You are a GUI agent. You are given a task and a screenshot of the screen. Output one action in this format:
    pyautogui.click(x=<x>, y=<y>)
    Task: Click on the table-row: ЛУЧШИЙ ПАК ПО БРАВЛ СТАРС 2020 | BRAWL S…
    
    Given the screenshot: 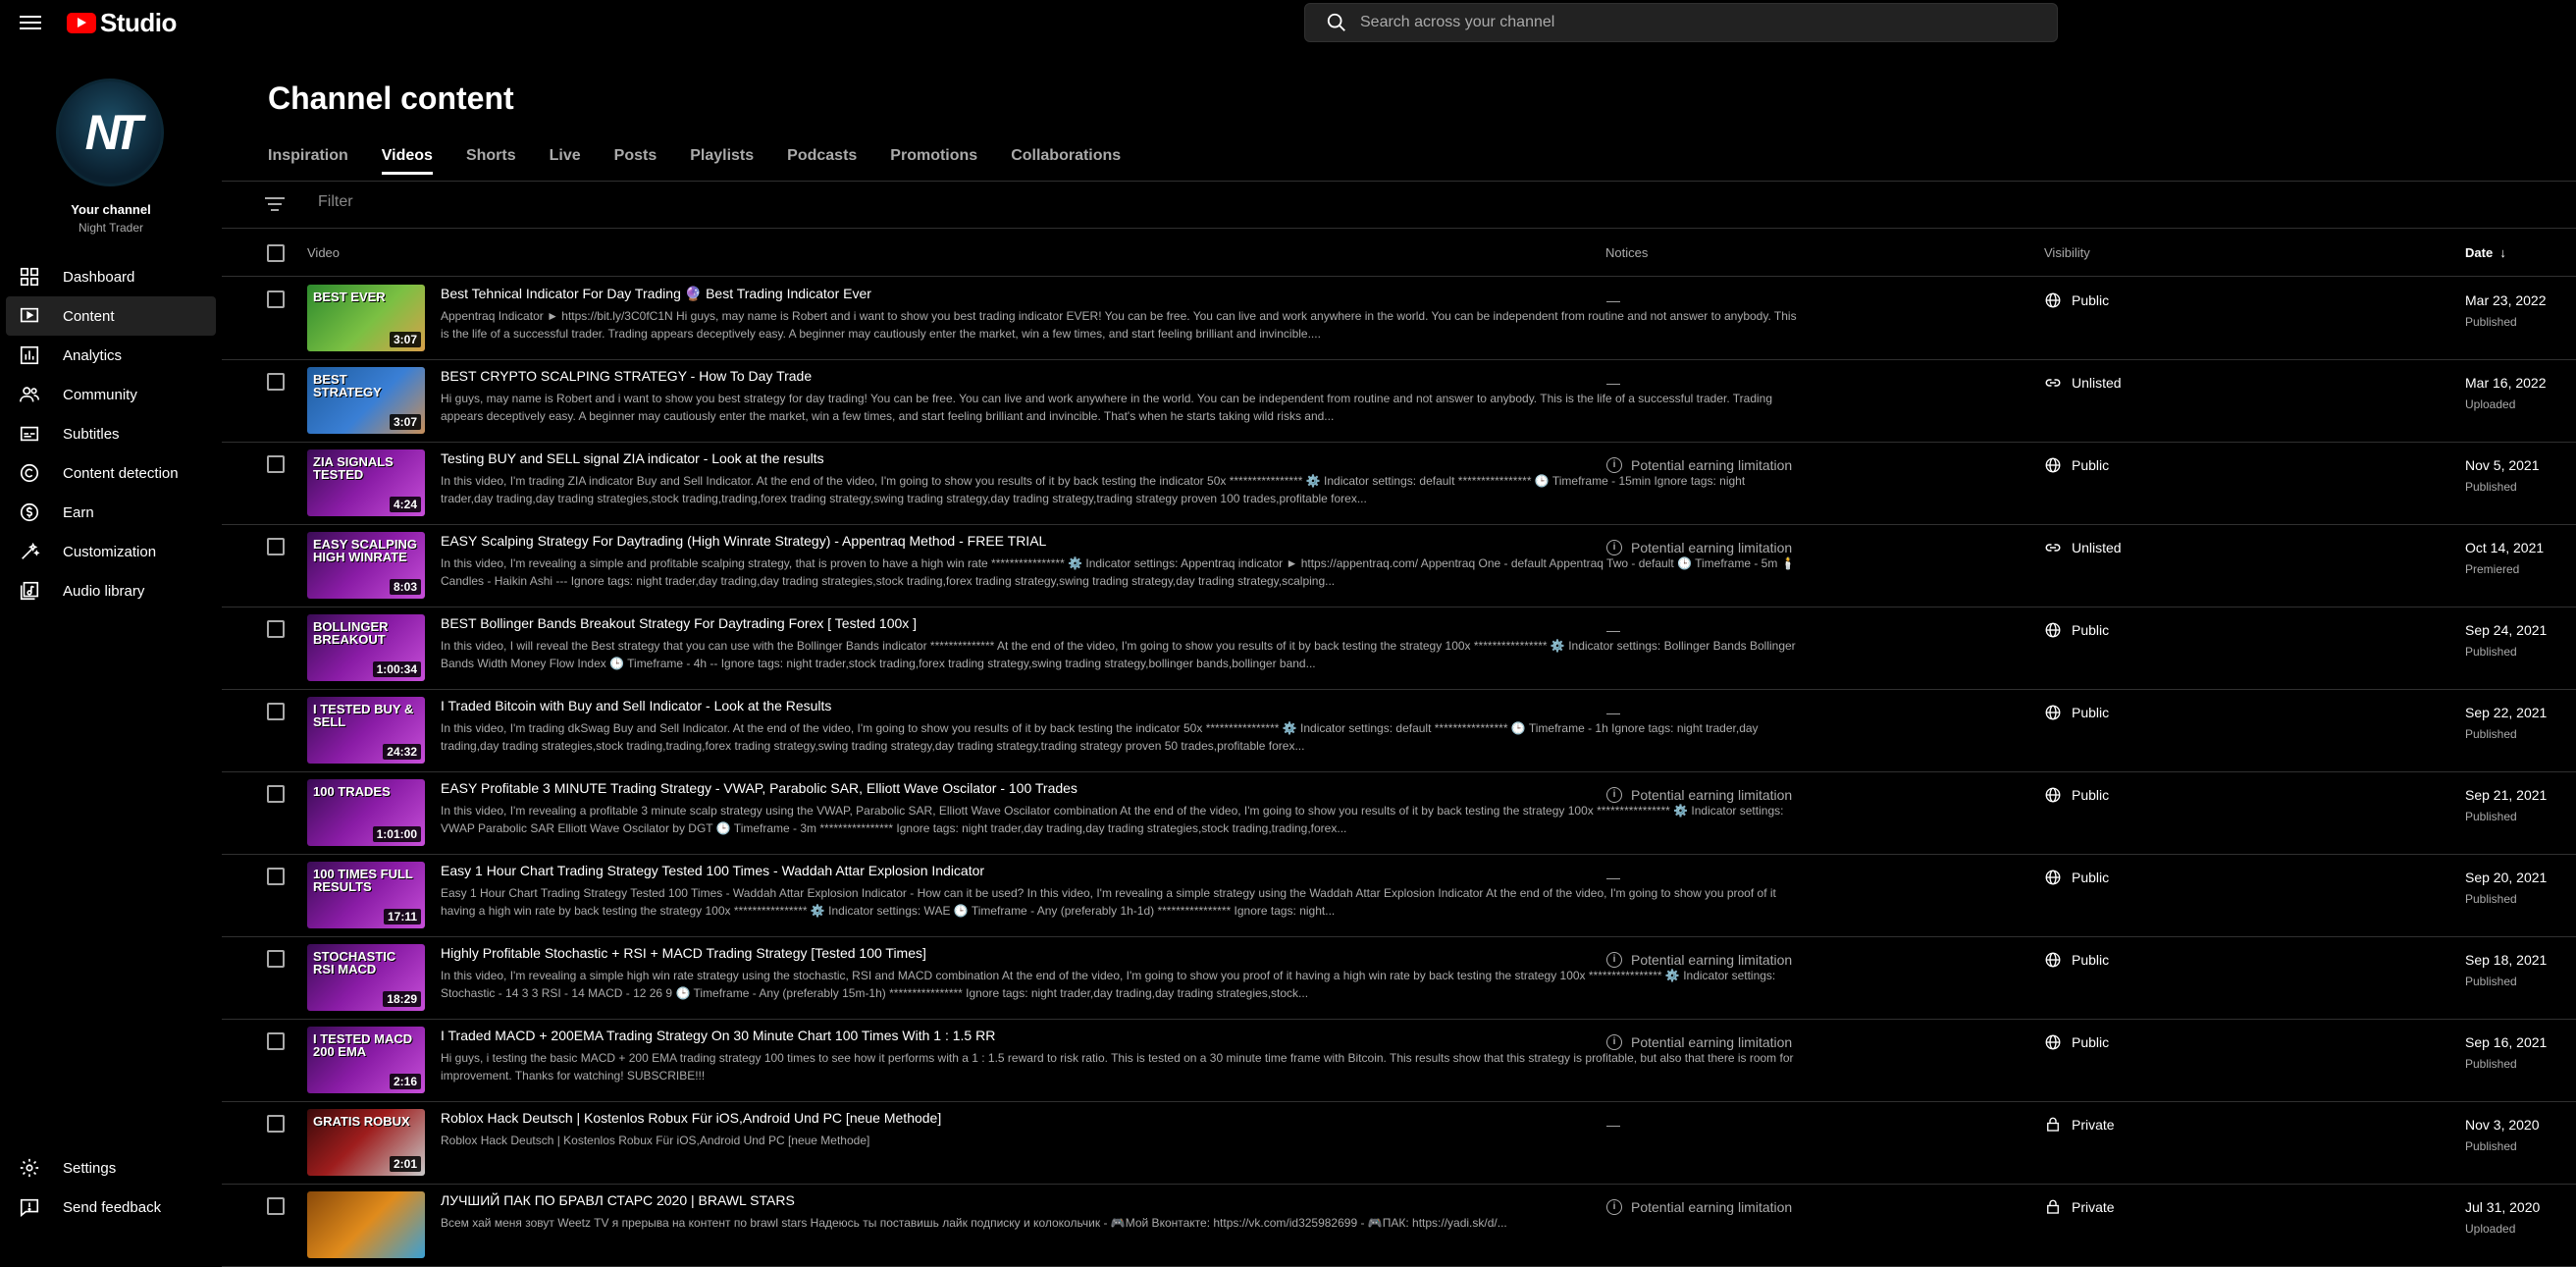 What is the action you would take?
    pyautogui.click(x=1399, y=1226)
    